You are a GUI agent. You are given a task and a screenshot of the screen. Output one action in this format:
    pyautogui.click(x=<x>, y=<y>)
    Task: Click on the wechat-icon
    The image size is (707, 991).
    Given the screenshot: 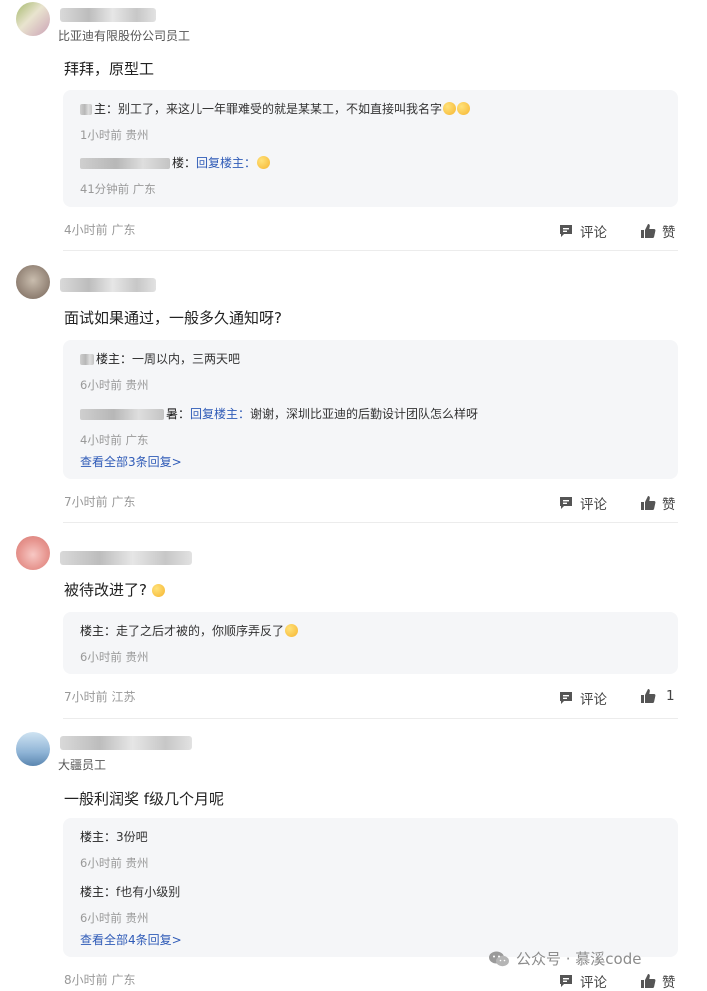 What is the action you would take?
    pyautogui.click(x=499, y=958)
    